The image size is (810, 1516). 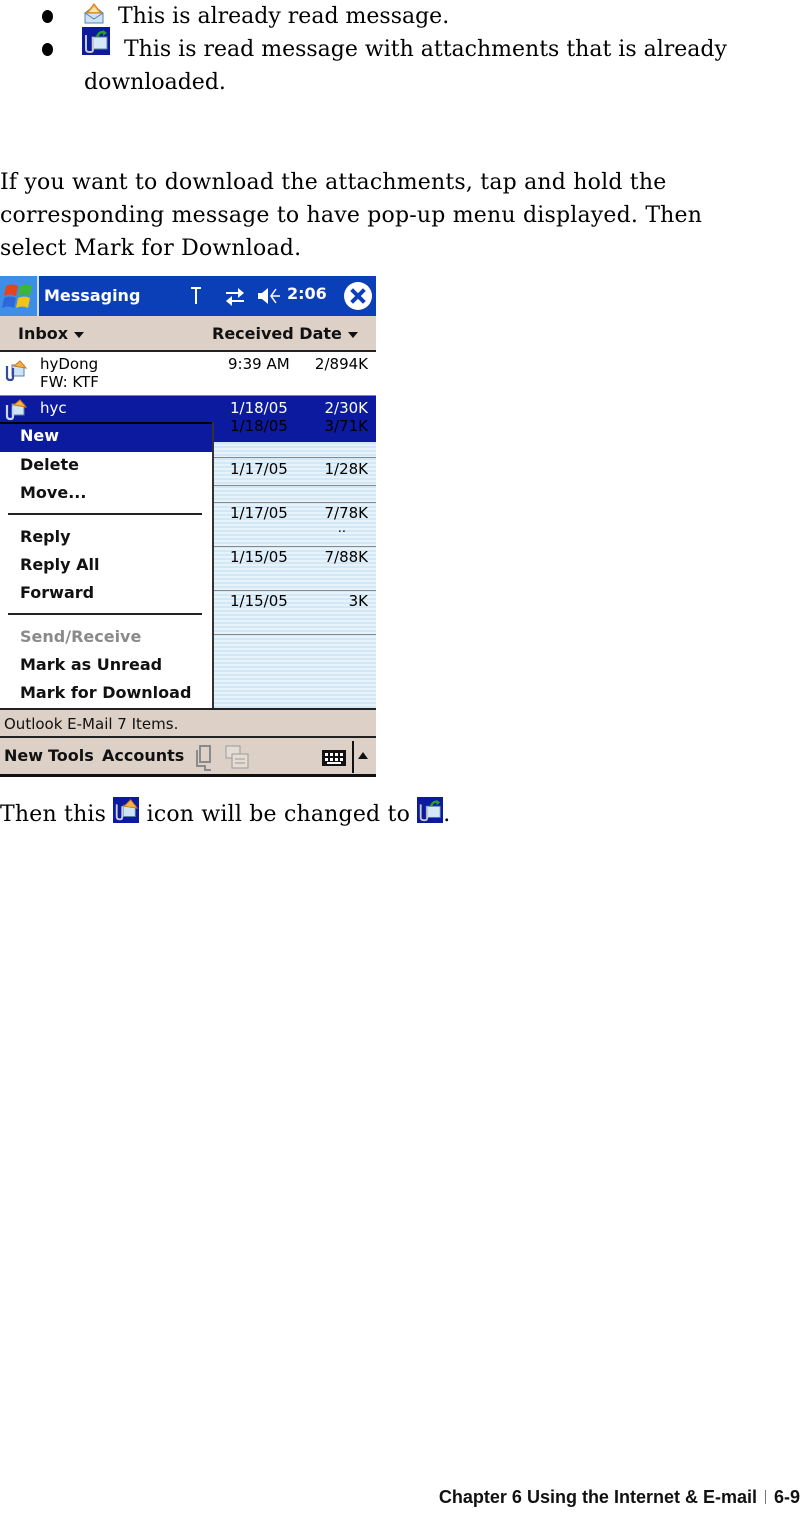 What do you see at coordinates (151, 248) in the screenshot?
I see `instruction-line-3: select Mark for Download.` at bounding box center [151, 248].